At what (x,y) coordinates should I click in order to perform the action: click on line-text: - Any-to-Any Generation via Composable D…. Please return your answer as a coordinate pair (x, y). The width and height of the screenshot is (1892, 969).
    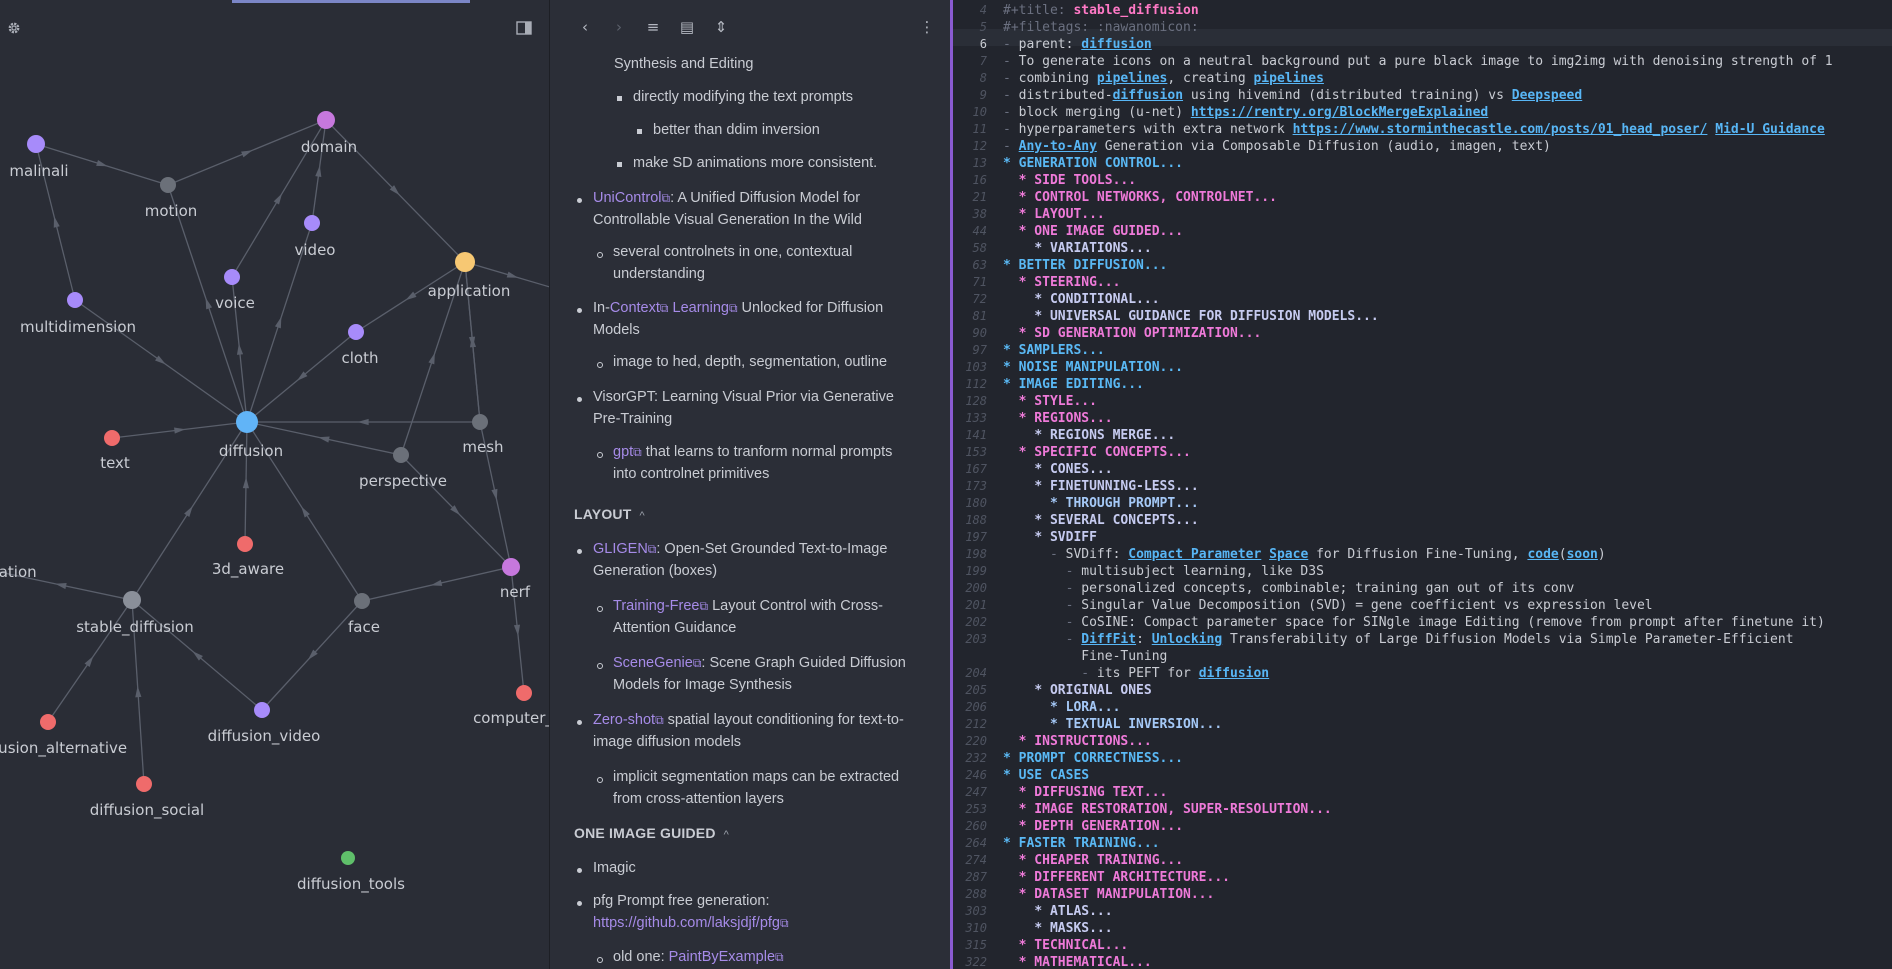
    Looking at the image, I should click on (1277, 146).